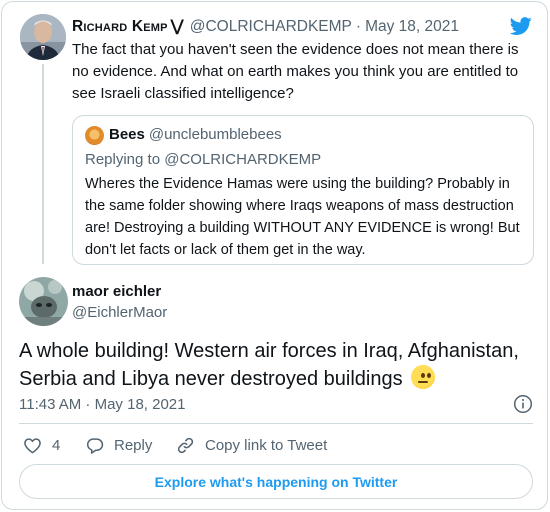 Image resolution: width=550 pixels, height=512 pixels. What do you see at coordinates (215, 134) in the screenshot?
I see `quoted-author-handle: @unclebumblebees` at bounding box center [215, 134].